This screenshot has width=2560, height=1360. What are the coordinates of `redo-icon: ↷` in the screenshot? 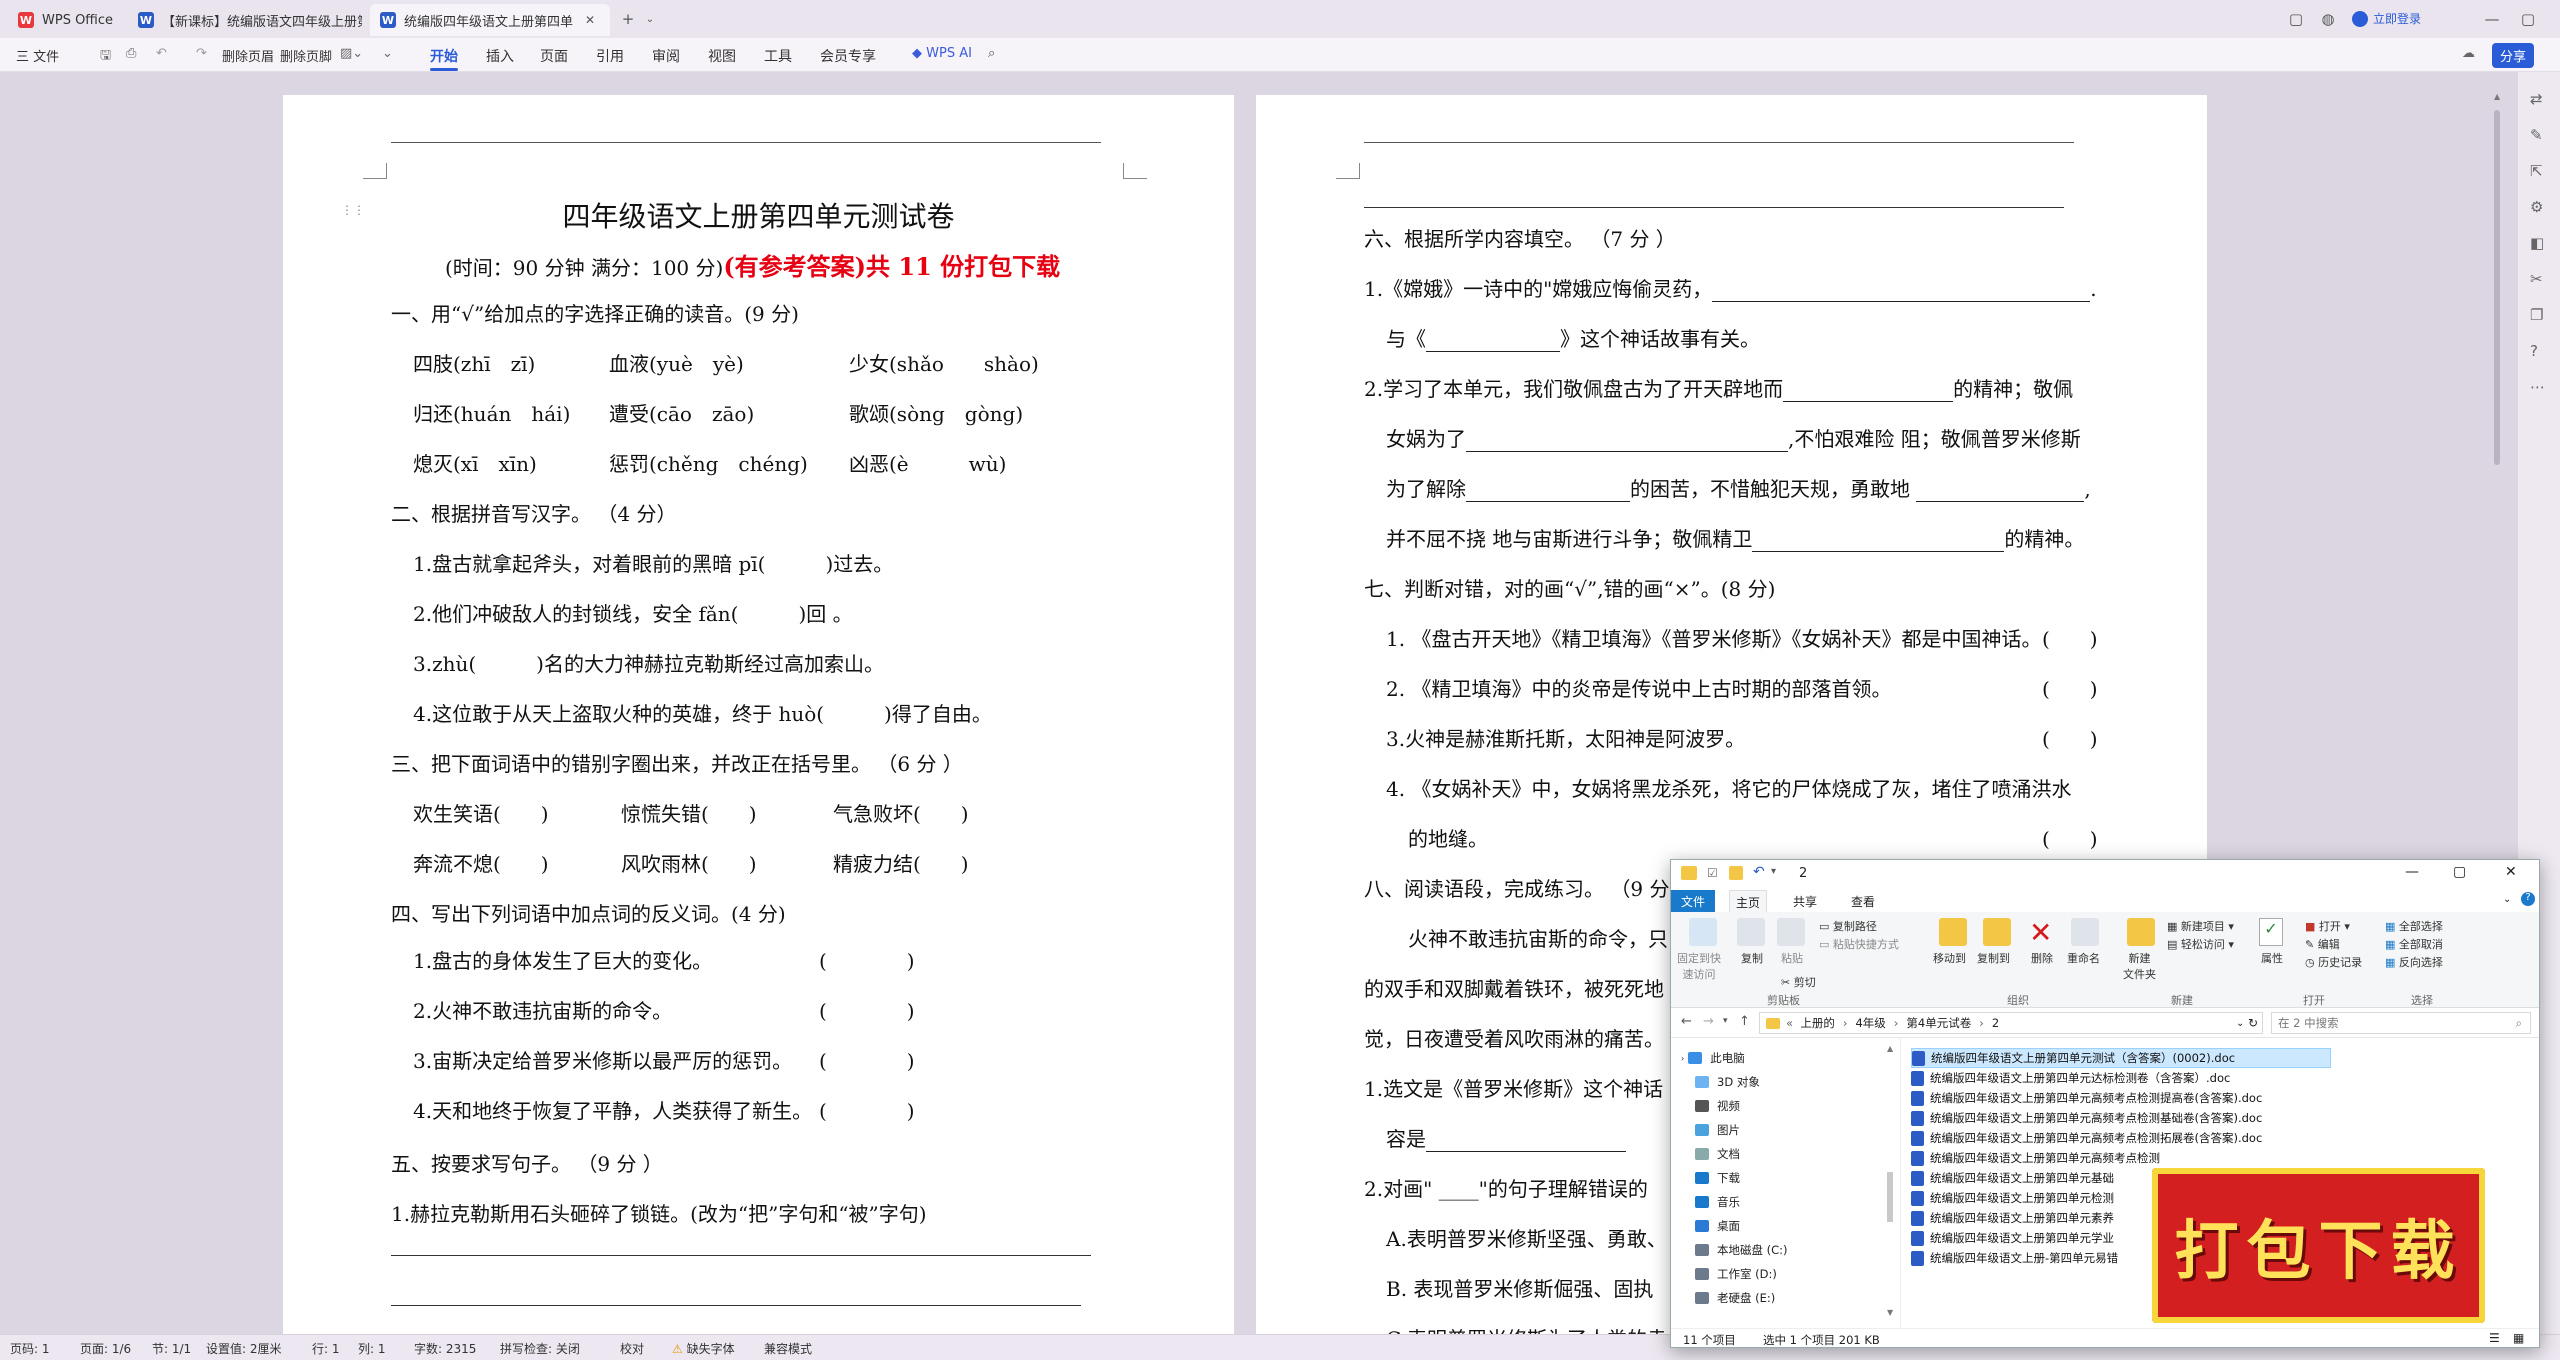 It's located at (201, 53).